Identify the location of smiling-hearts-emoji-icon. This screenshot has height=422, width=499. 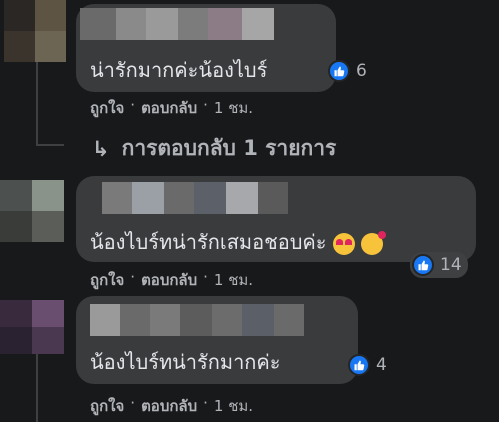
(374, 242).